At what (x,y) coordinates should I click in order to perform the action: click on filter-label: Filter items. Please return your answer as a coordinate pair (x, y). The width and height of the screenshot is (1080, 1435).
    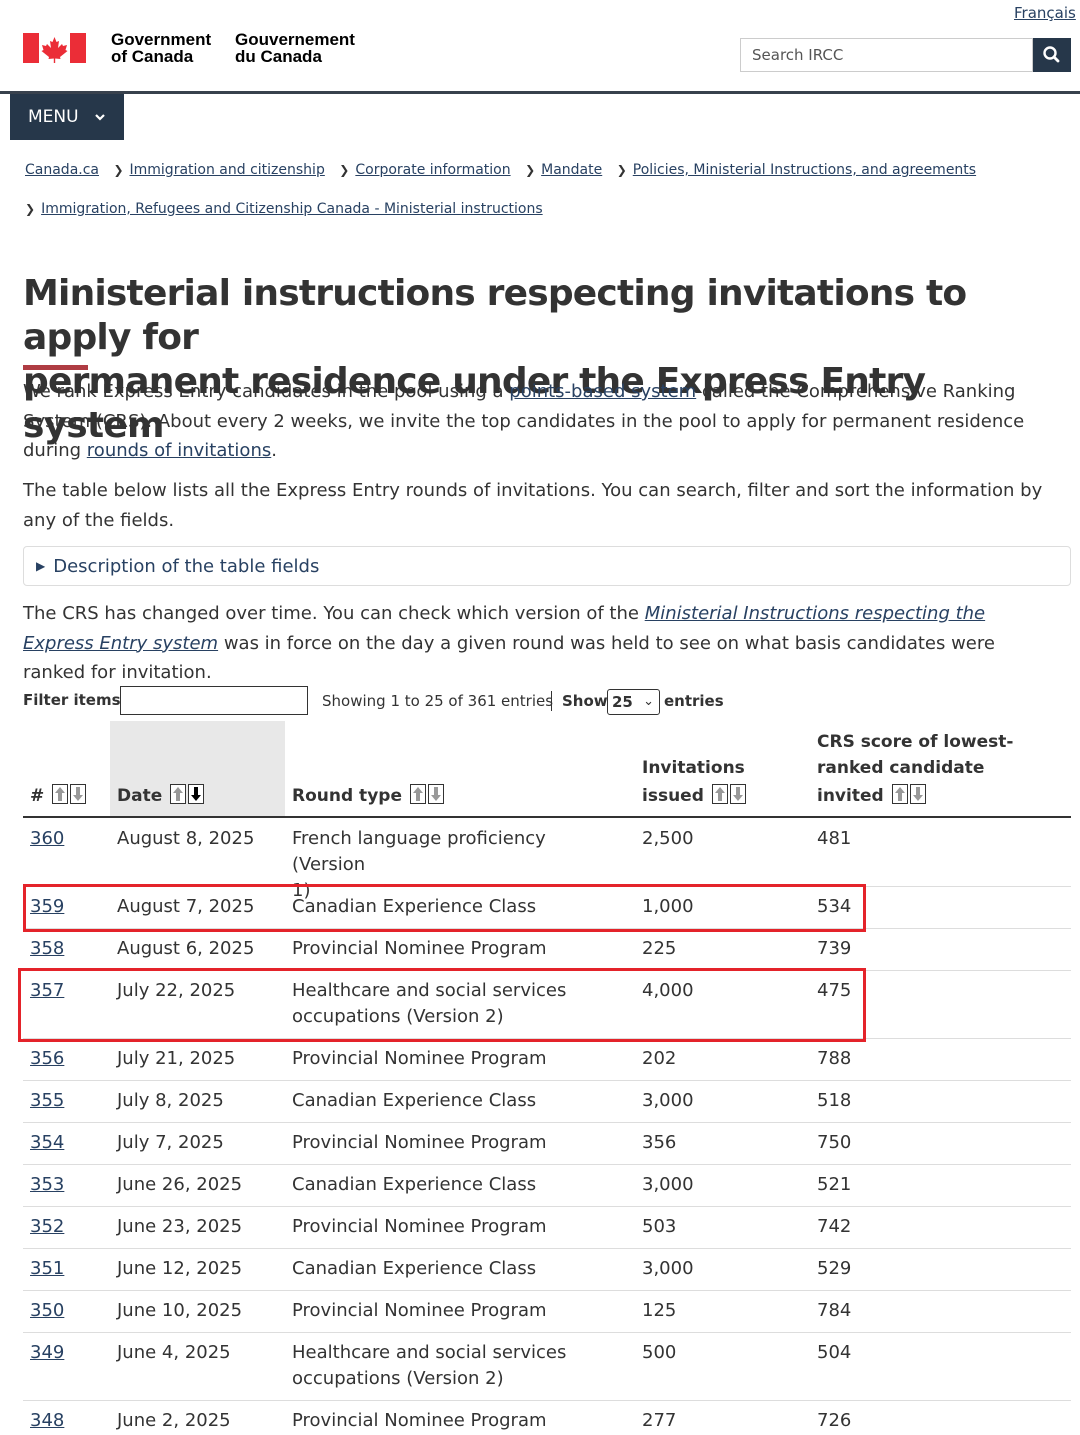
    Looking at the image, I should click on (72, 700).